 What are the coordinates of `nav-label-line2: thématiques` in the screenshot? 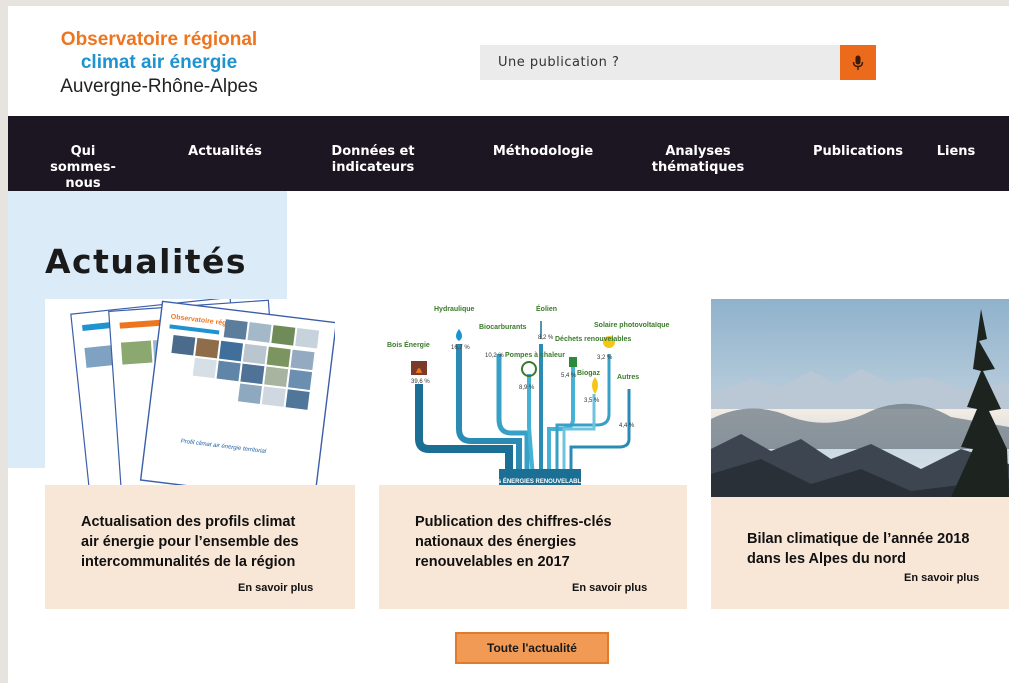 It's located at (698, 167).